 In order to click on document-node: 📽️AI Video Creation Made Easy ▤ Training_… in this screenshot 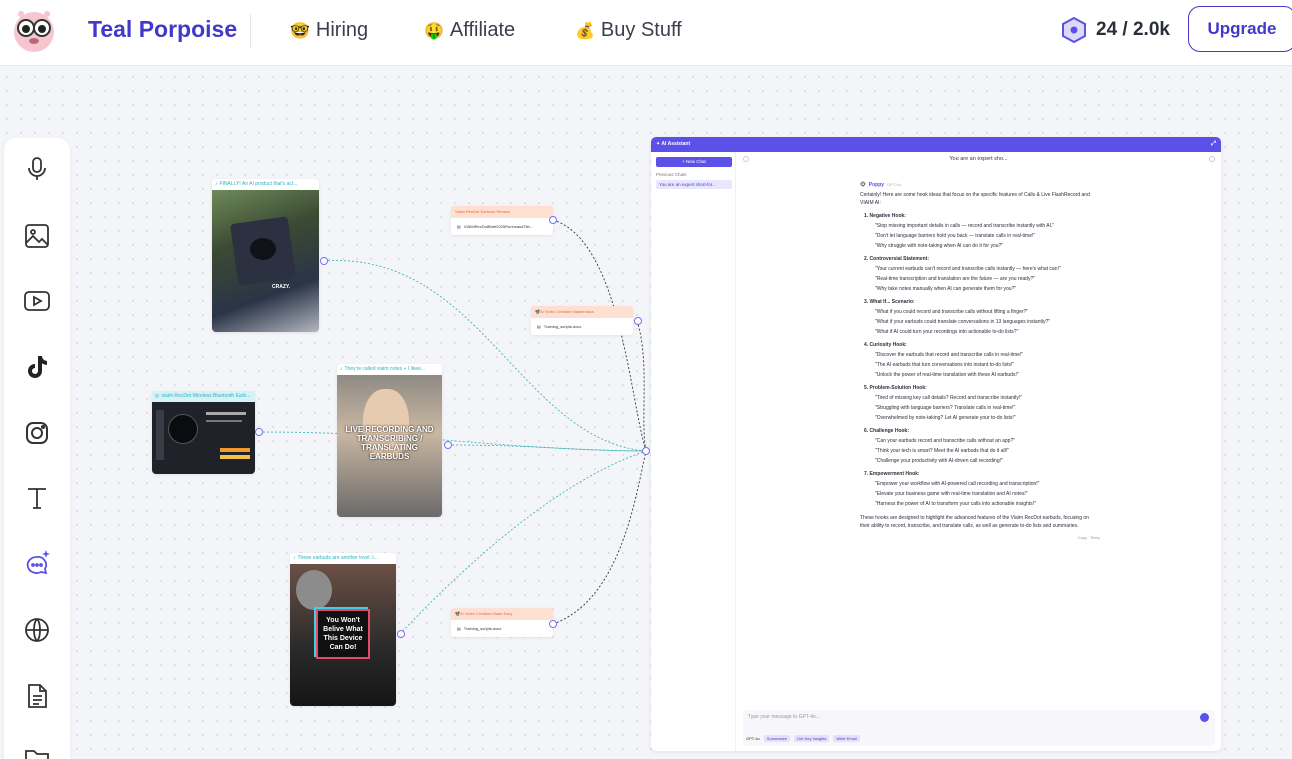, I will do `click(502, 622)`.